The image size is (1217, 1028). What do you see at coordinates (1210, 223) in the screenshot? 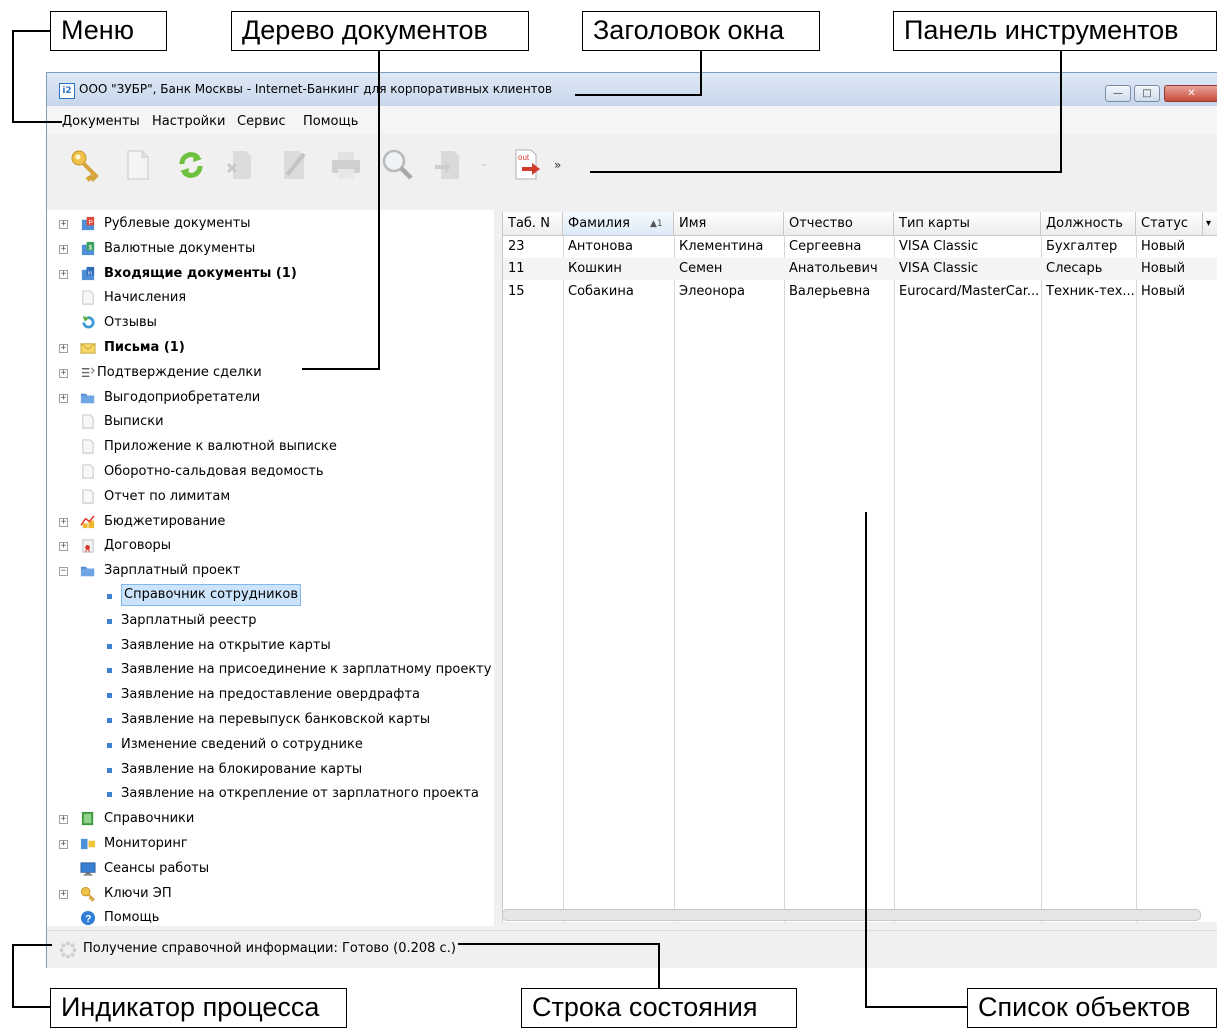
I see `column-menu-icon: ▾` at bounding box center [1210, 223].